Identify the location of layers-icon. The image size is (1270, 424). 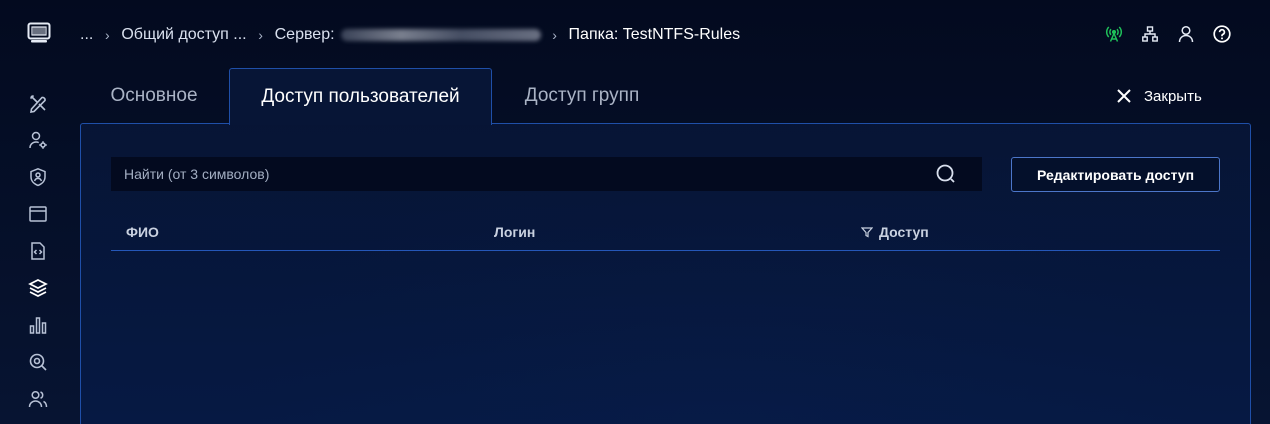
(38, 287).